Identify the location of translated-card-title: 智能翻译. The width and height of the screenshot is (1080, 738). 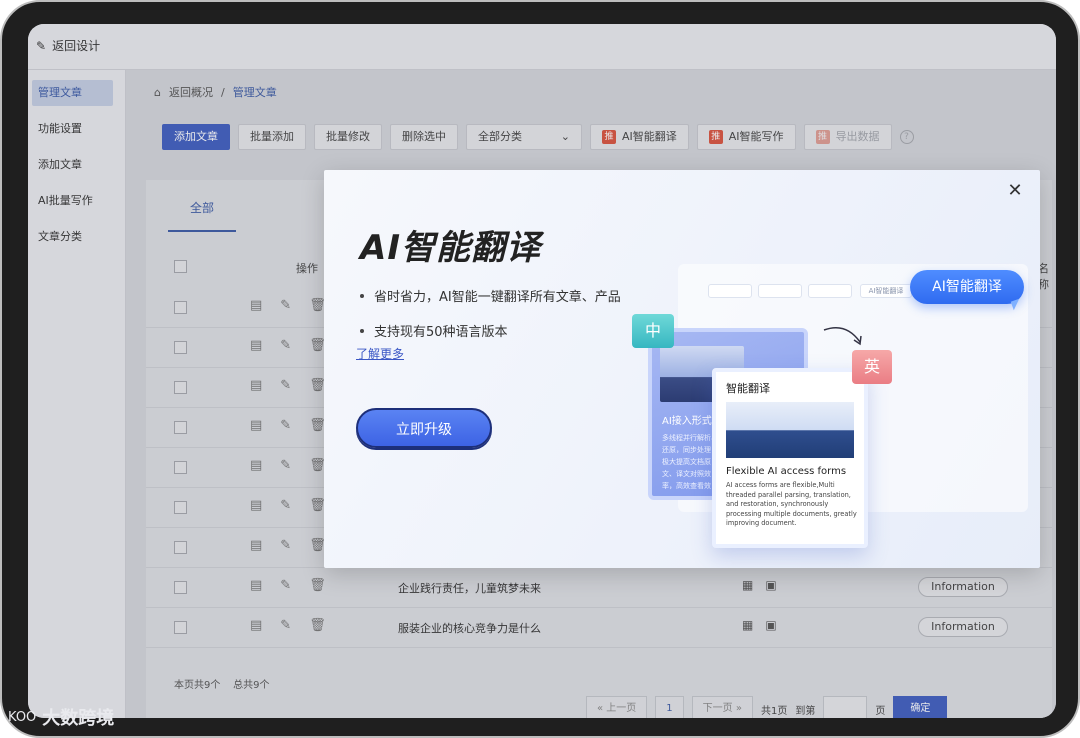
(748, 388).